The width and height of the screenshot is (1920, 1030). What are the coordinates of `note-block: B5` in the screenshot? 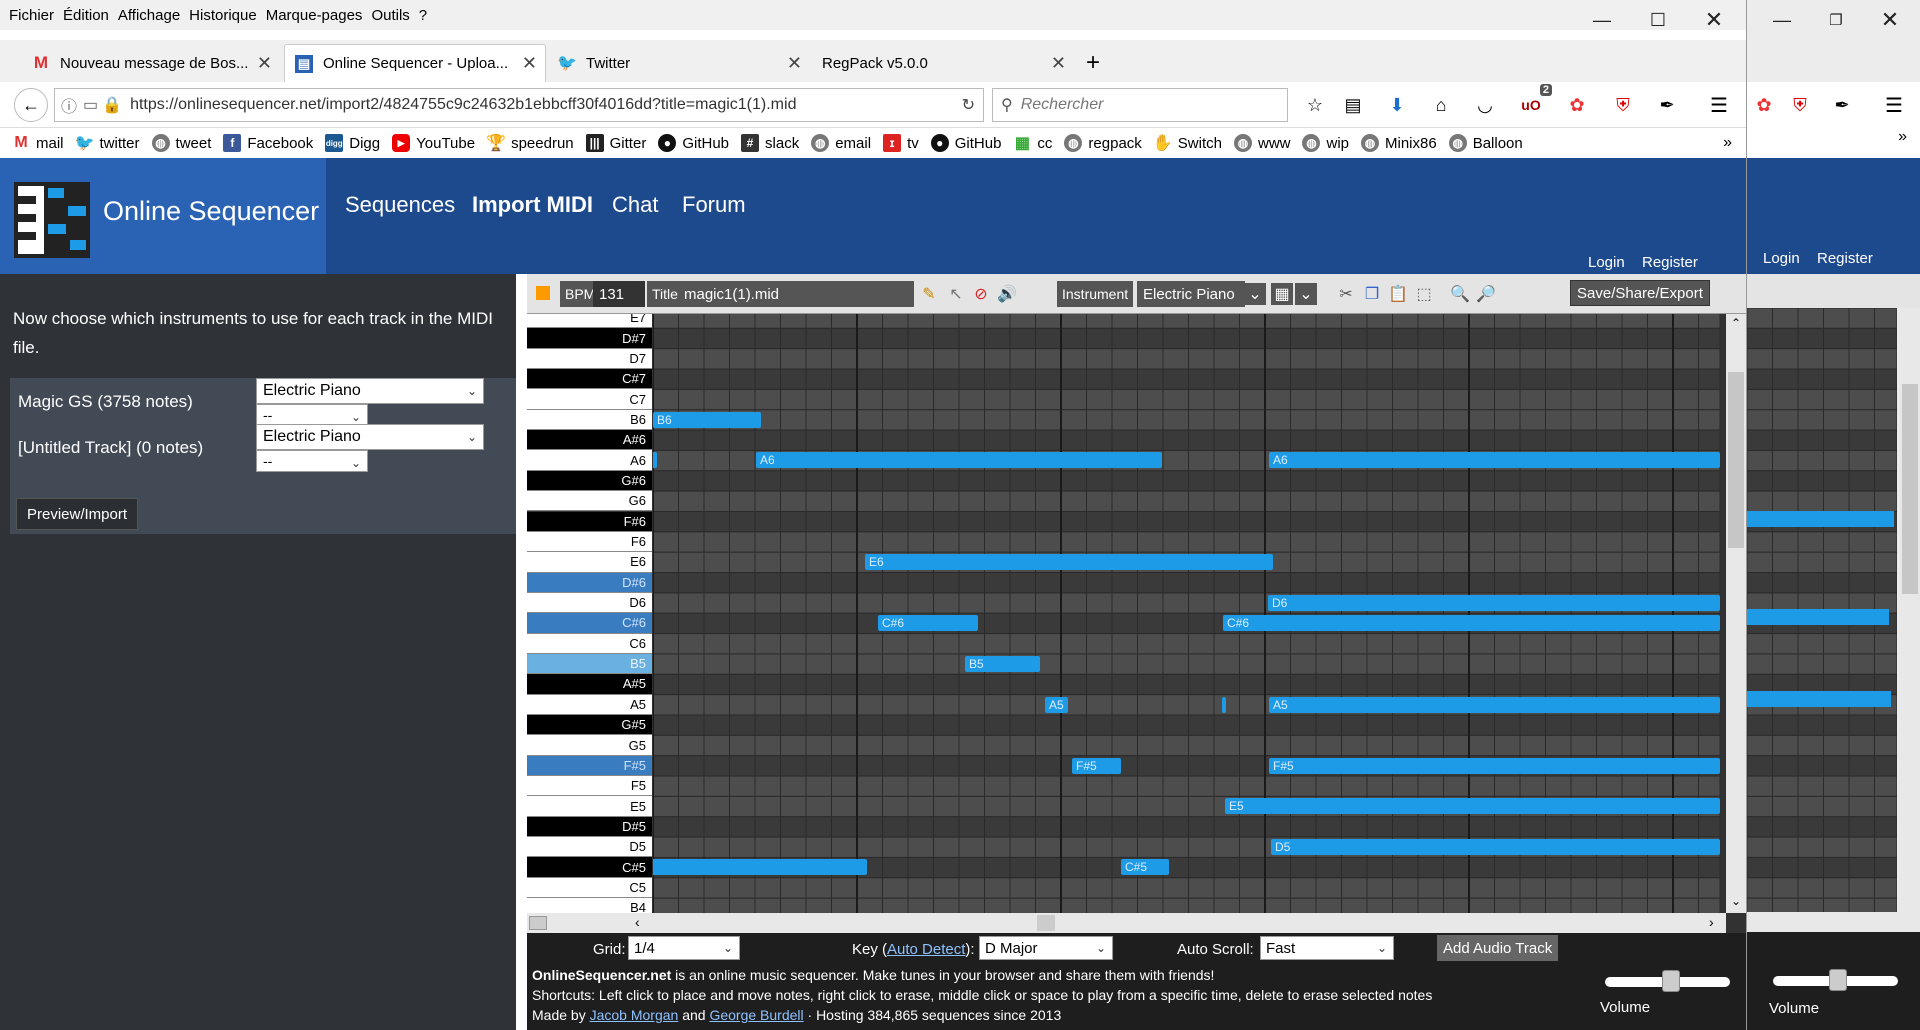 It's located at (1002, 663).